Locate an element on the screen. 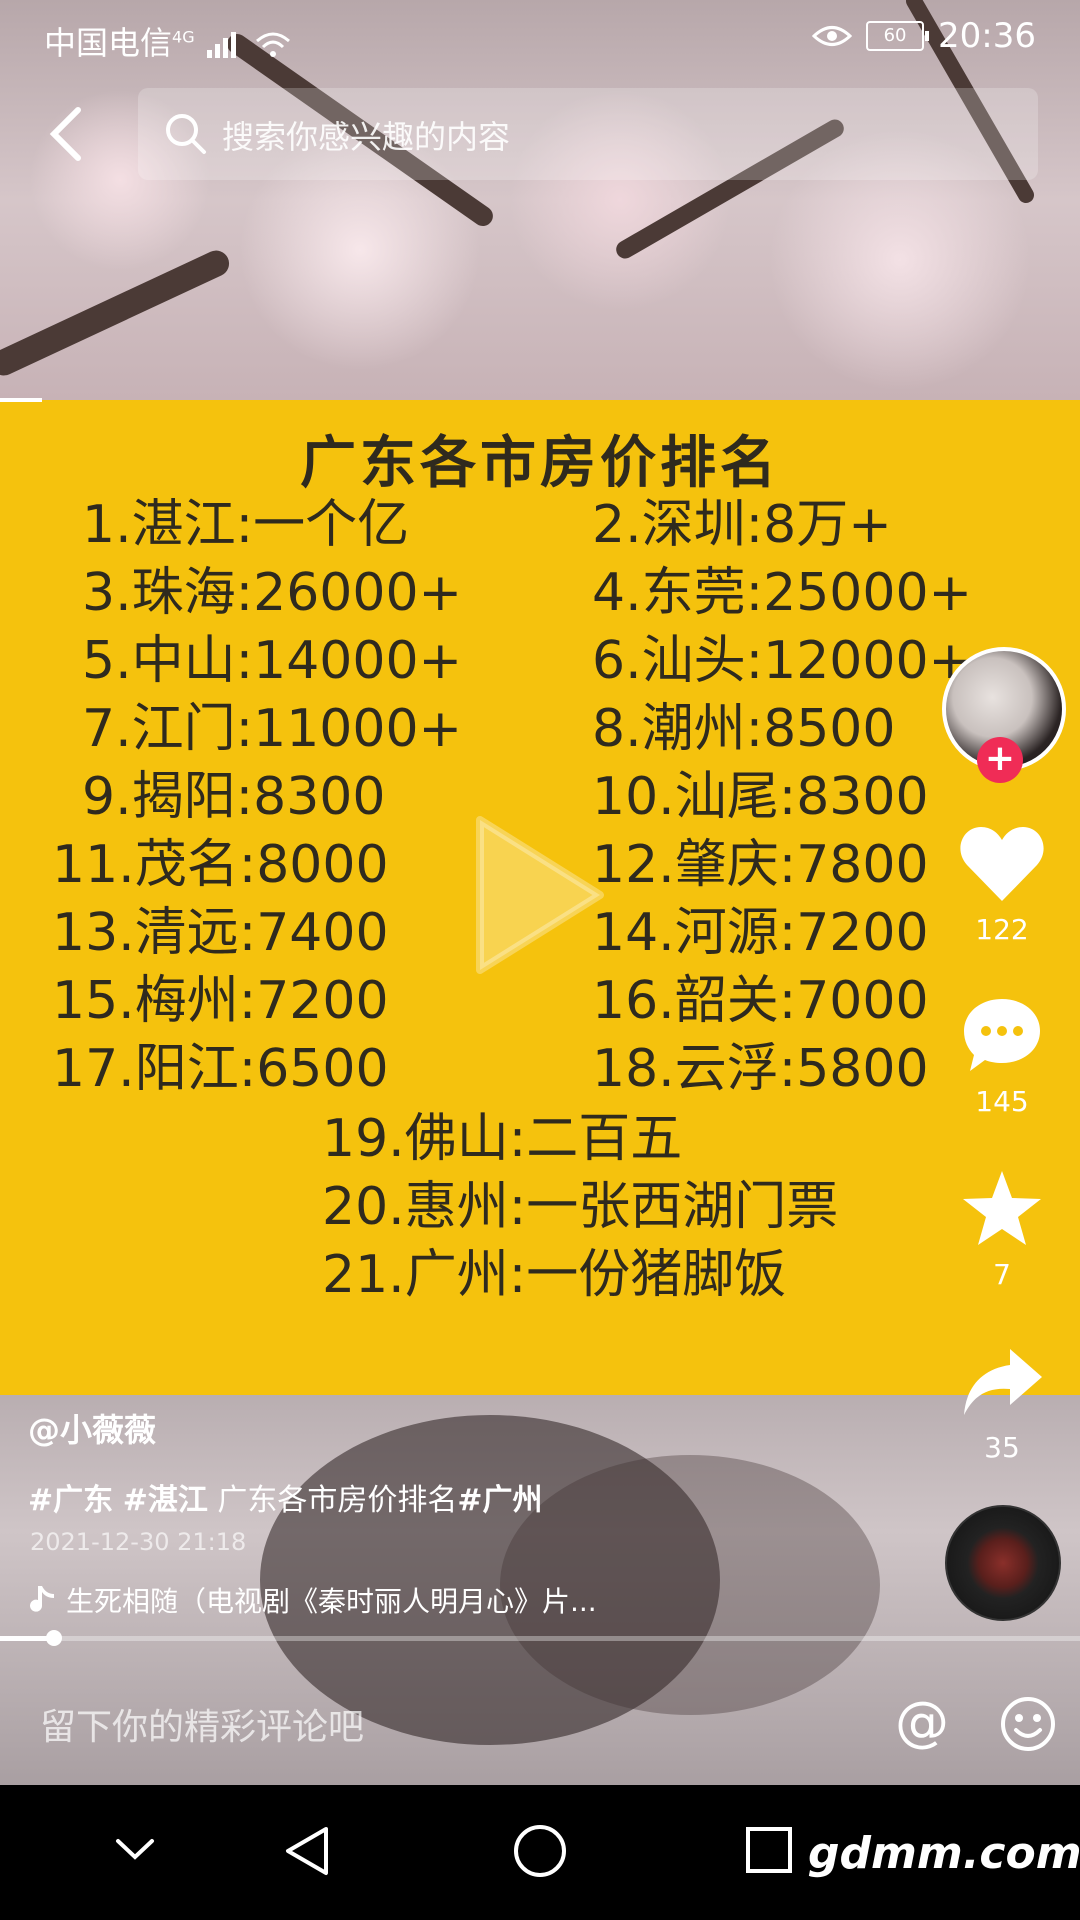 The image size is (1080, 1920). watermark: gdmm.com is located at coordinates (944, 1853).